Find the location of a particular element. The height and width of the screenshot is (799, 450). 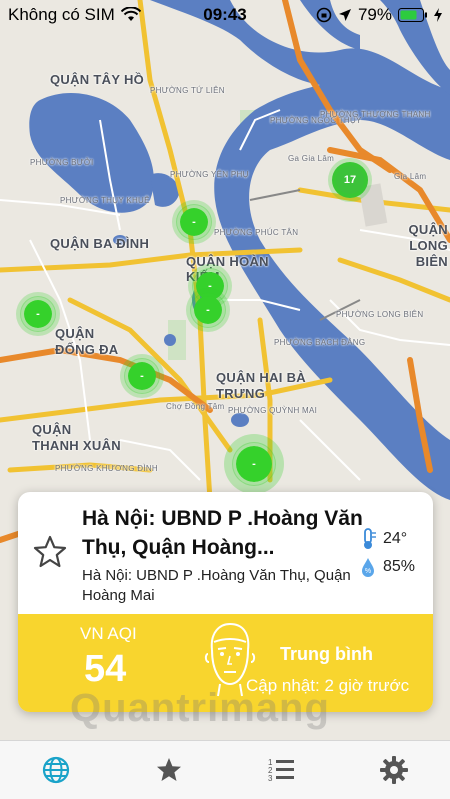

star-icon is located at coordinates (168, 769).